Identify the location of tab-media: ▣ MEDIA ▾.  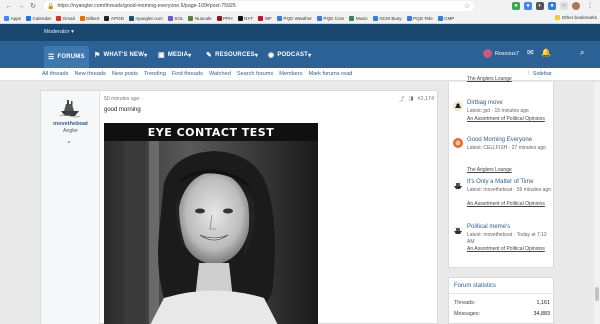
(174, 55).